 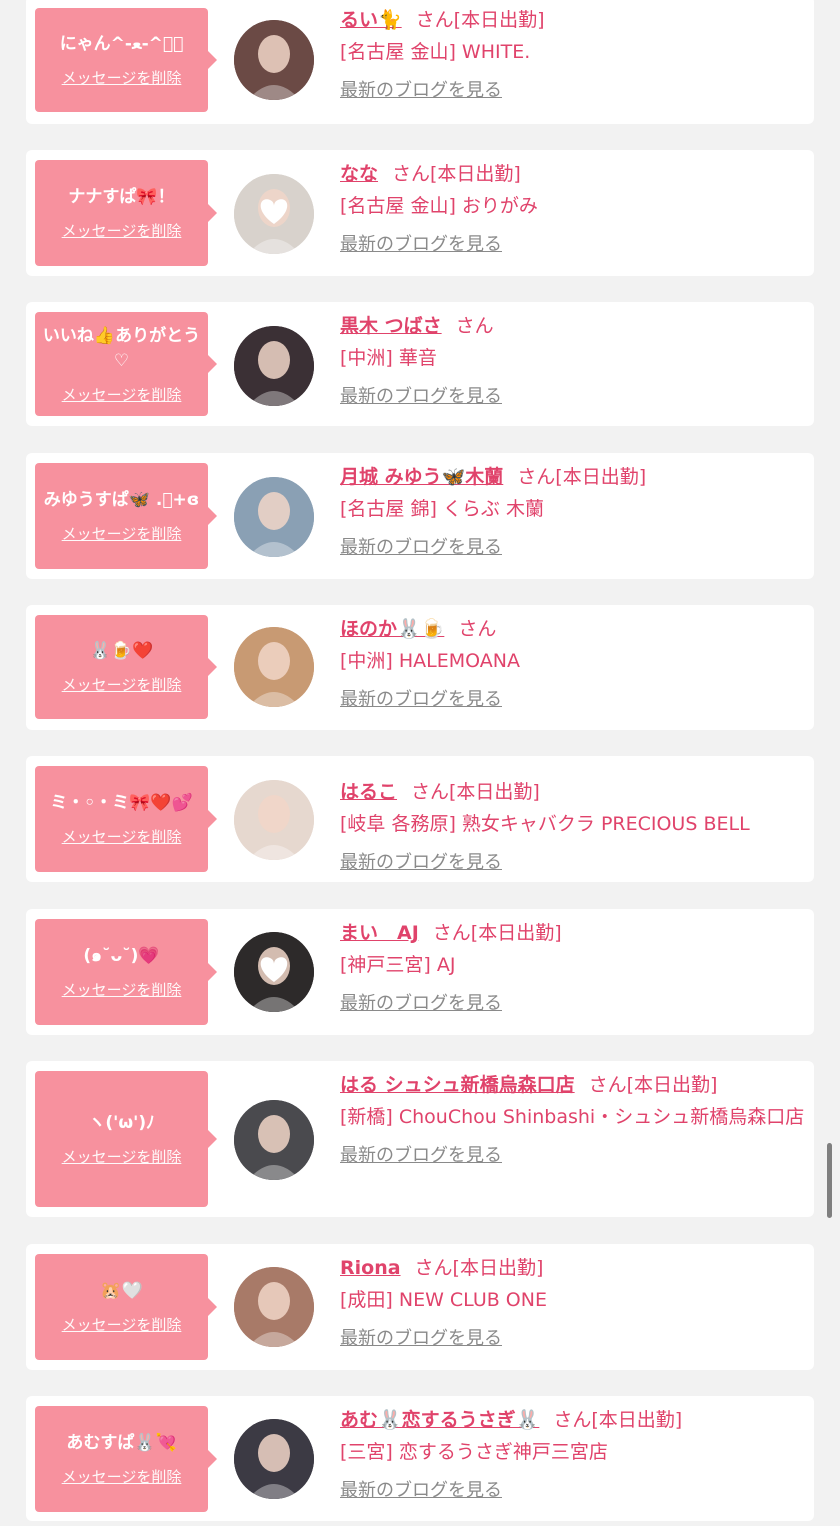 What do you see at coordinates (573, 20) in the screenshot?
I see `name-line: るい🐈 さん[本日出勤]` at bounding box center [573, 20].